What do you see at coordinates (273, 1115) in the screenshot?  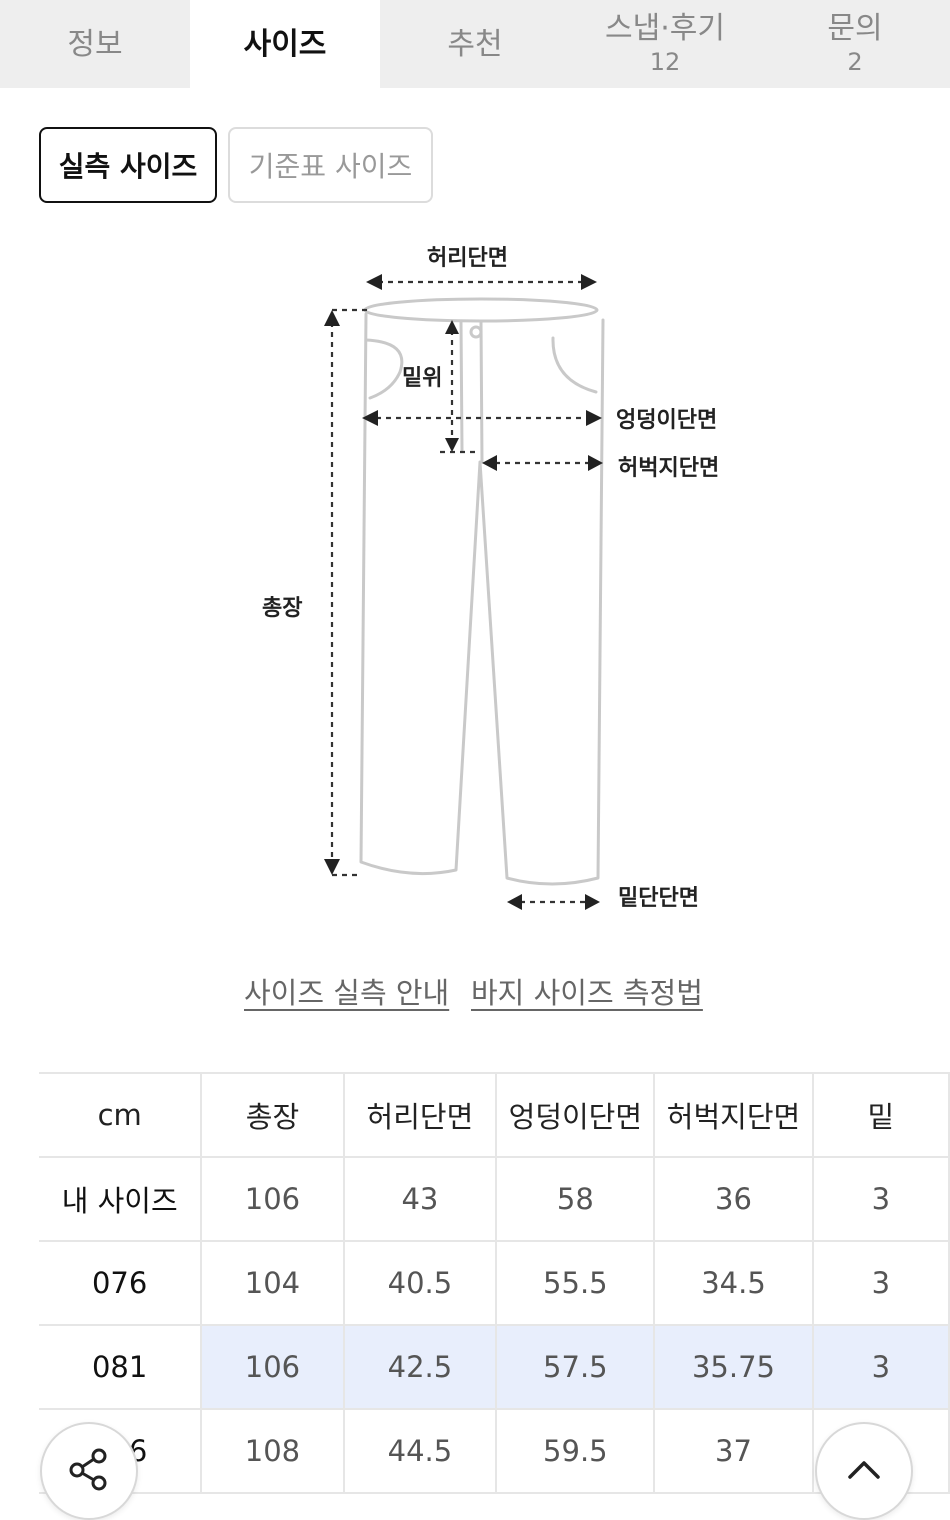 I see `header-total-length: 총장` at bounding box center [273, 1115].